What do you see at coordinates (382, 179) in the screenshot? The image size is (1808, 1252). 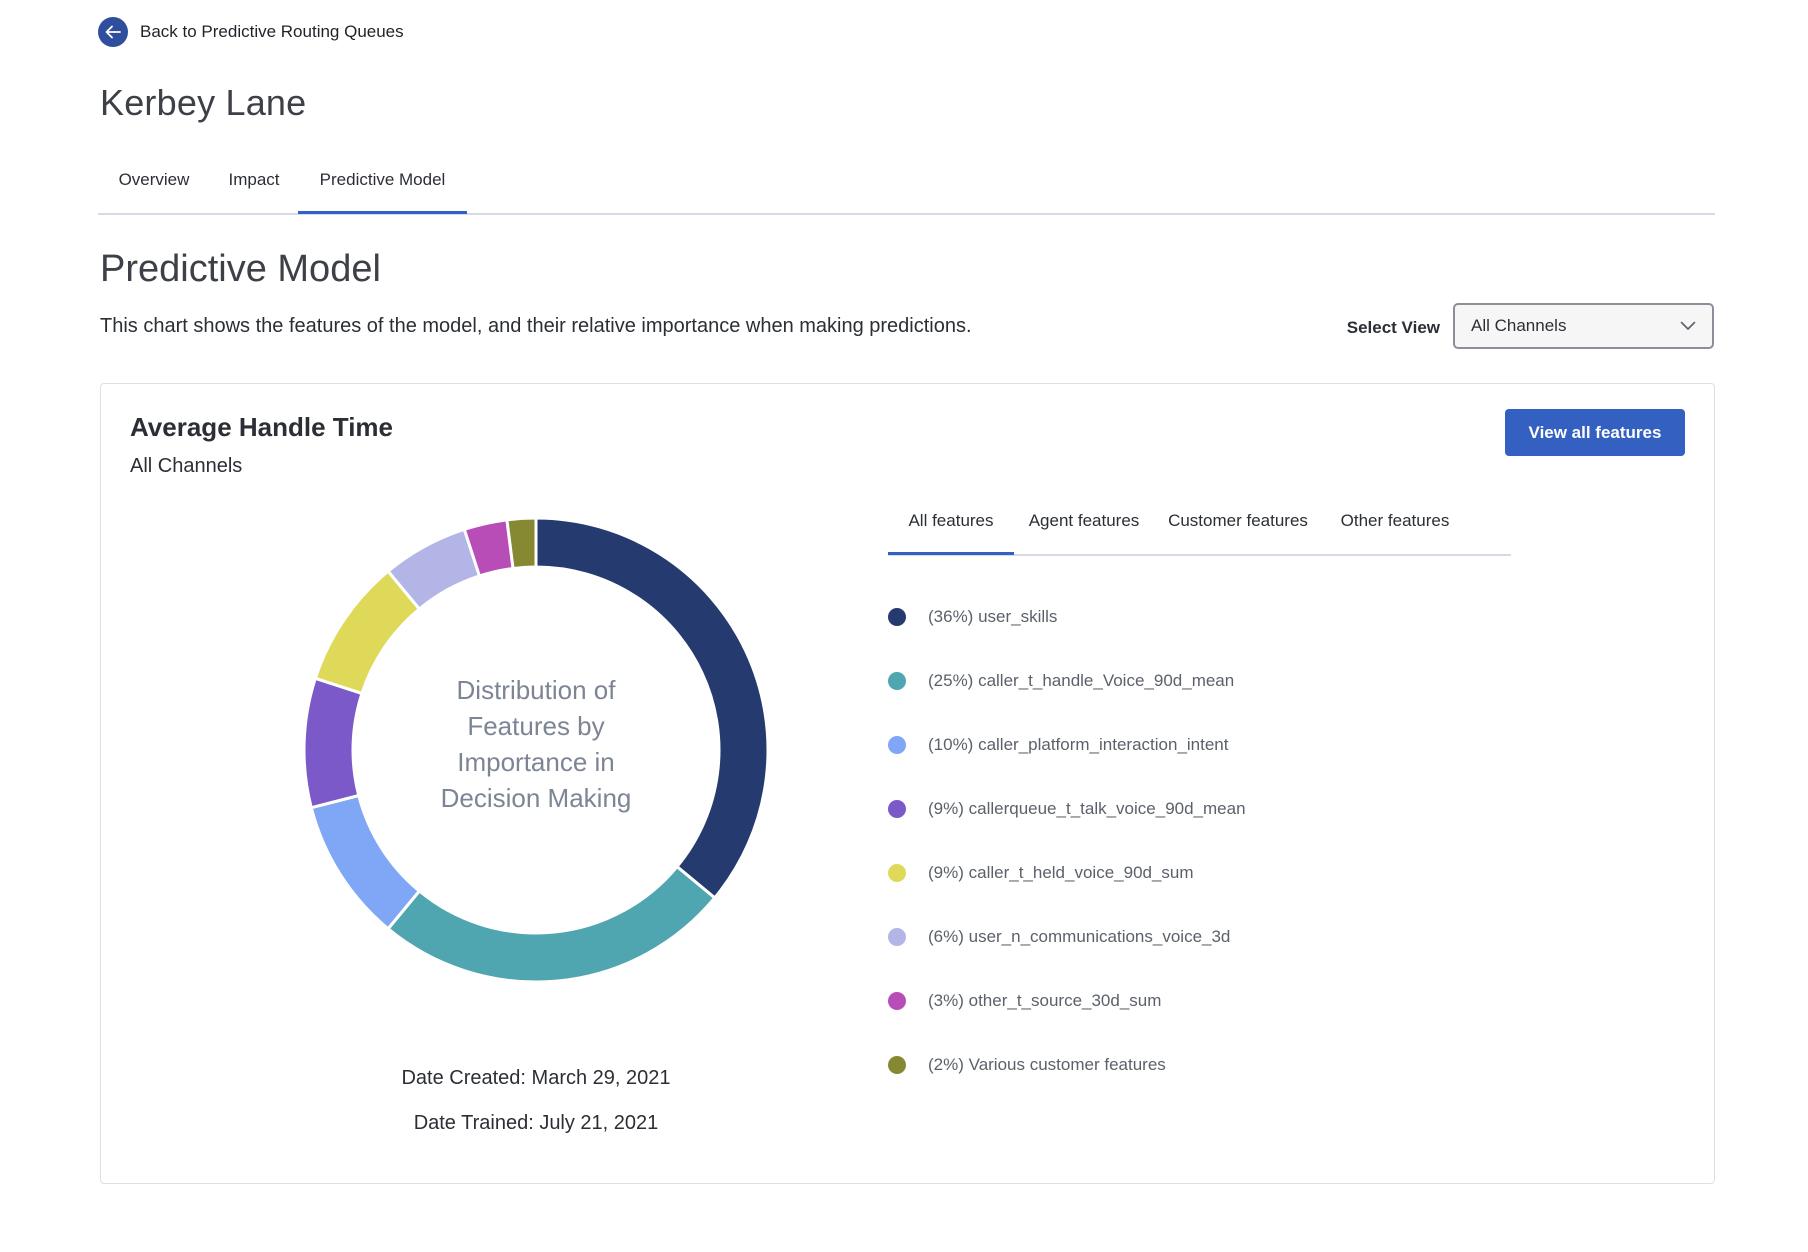 I see `tab-label: Predictive Model` at bounding box center [382, 179].